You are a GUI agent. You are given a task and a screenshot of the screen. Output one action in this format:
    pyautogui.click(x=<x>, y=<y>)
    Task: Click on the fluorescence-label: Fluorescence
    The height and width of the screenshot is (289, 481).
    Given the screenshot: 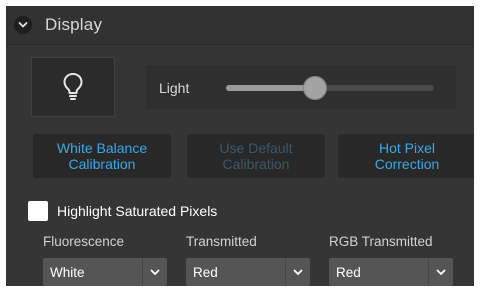 What is the action you would take?
    pyautogui.click(x=84, y=241)
    